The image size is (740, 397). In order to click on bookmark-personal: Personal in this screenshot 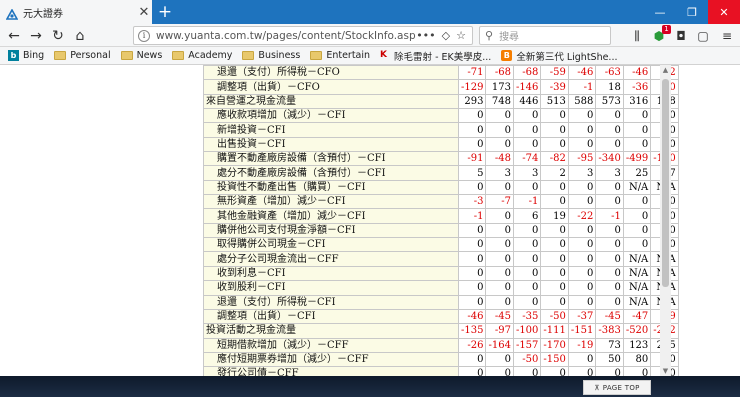, I will do `click(82, 55)`.